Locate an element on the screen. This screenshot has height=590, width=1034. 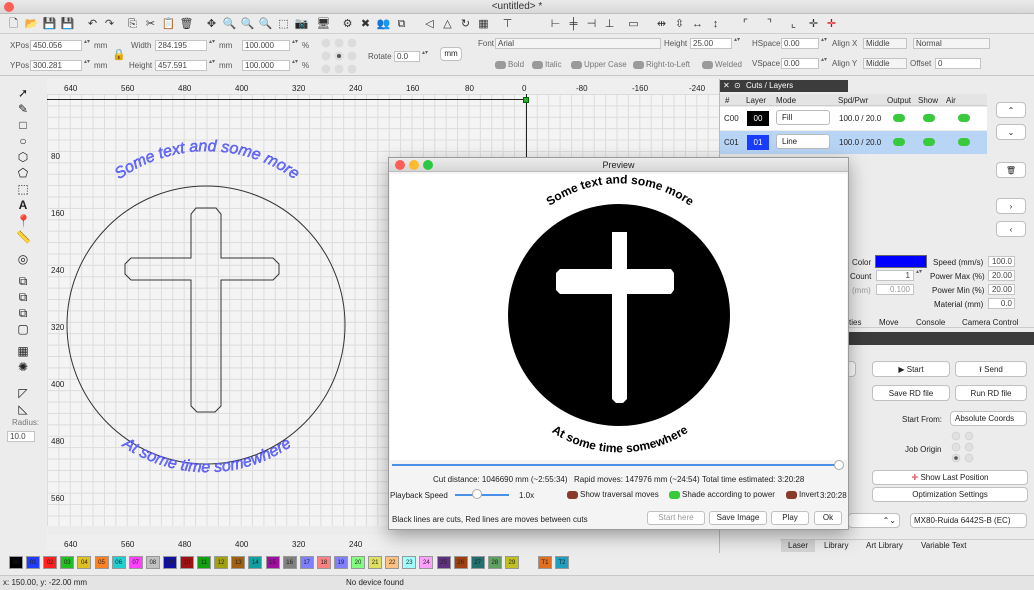
height-spinner: ▴▾ is located at coordinates (212, 65).